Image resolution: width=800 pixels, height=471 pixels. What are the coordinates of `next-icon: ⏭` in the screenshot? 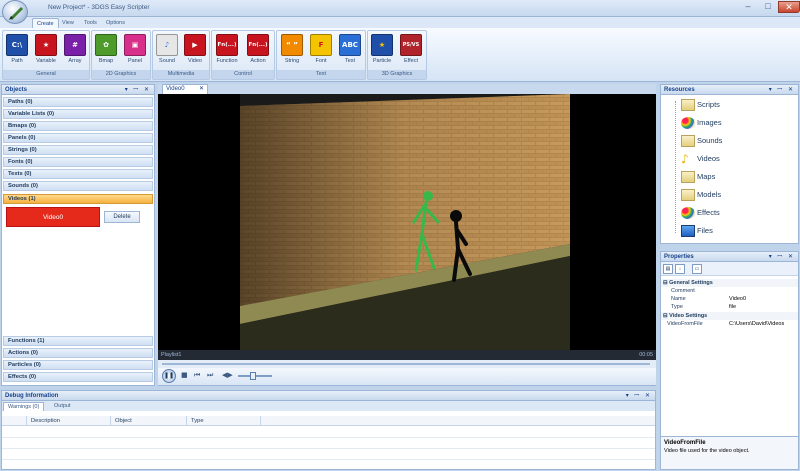 It's located at (210, 375).